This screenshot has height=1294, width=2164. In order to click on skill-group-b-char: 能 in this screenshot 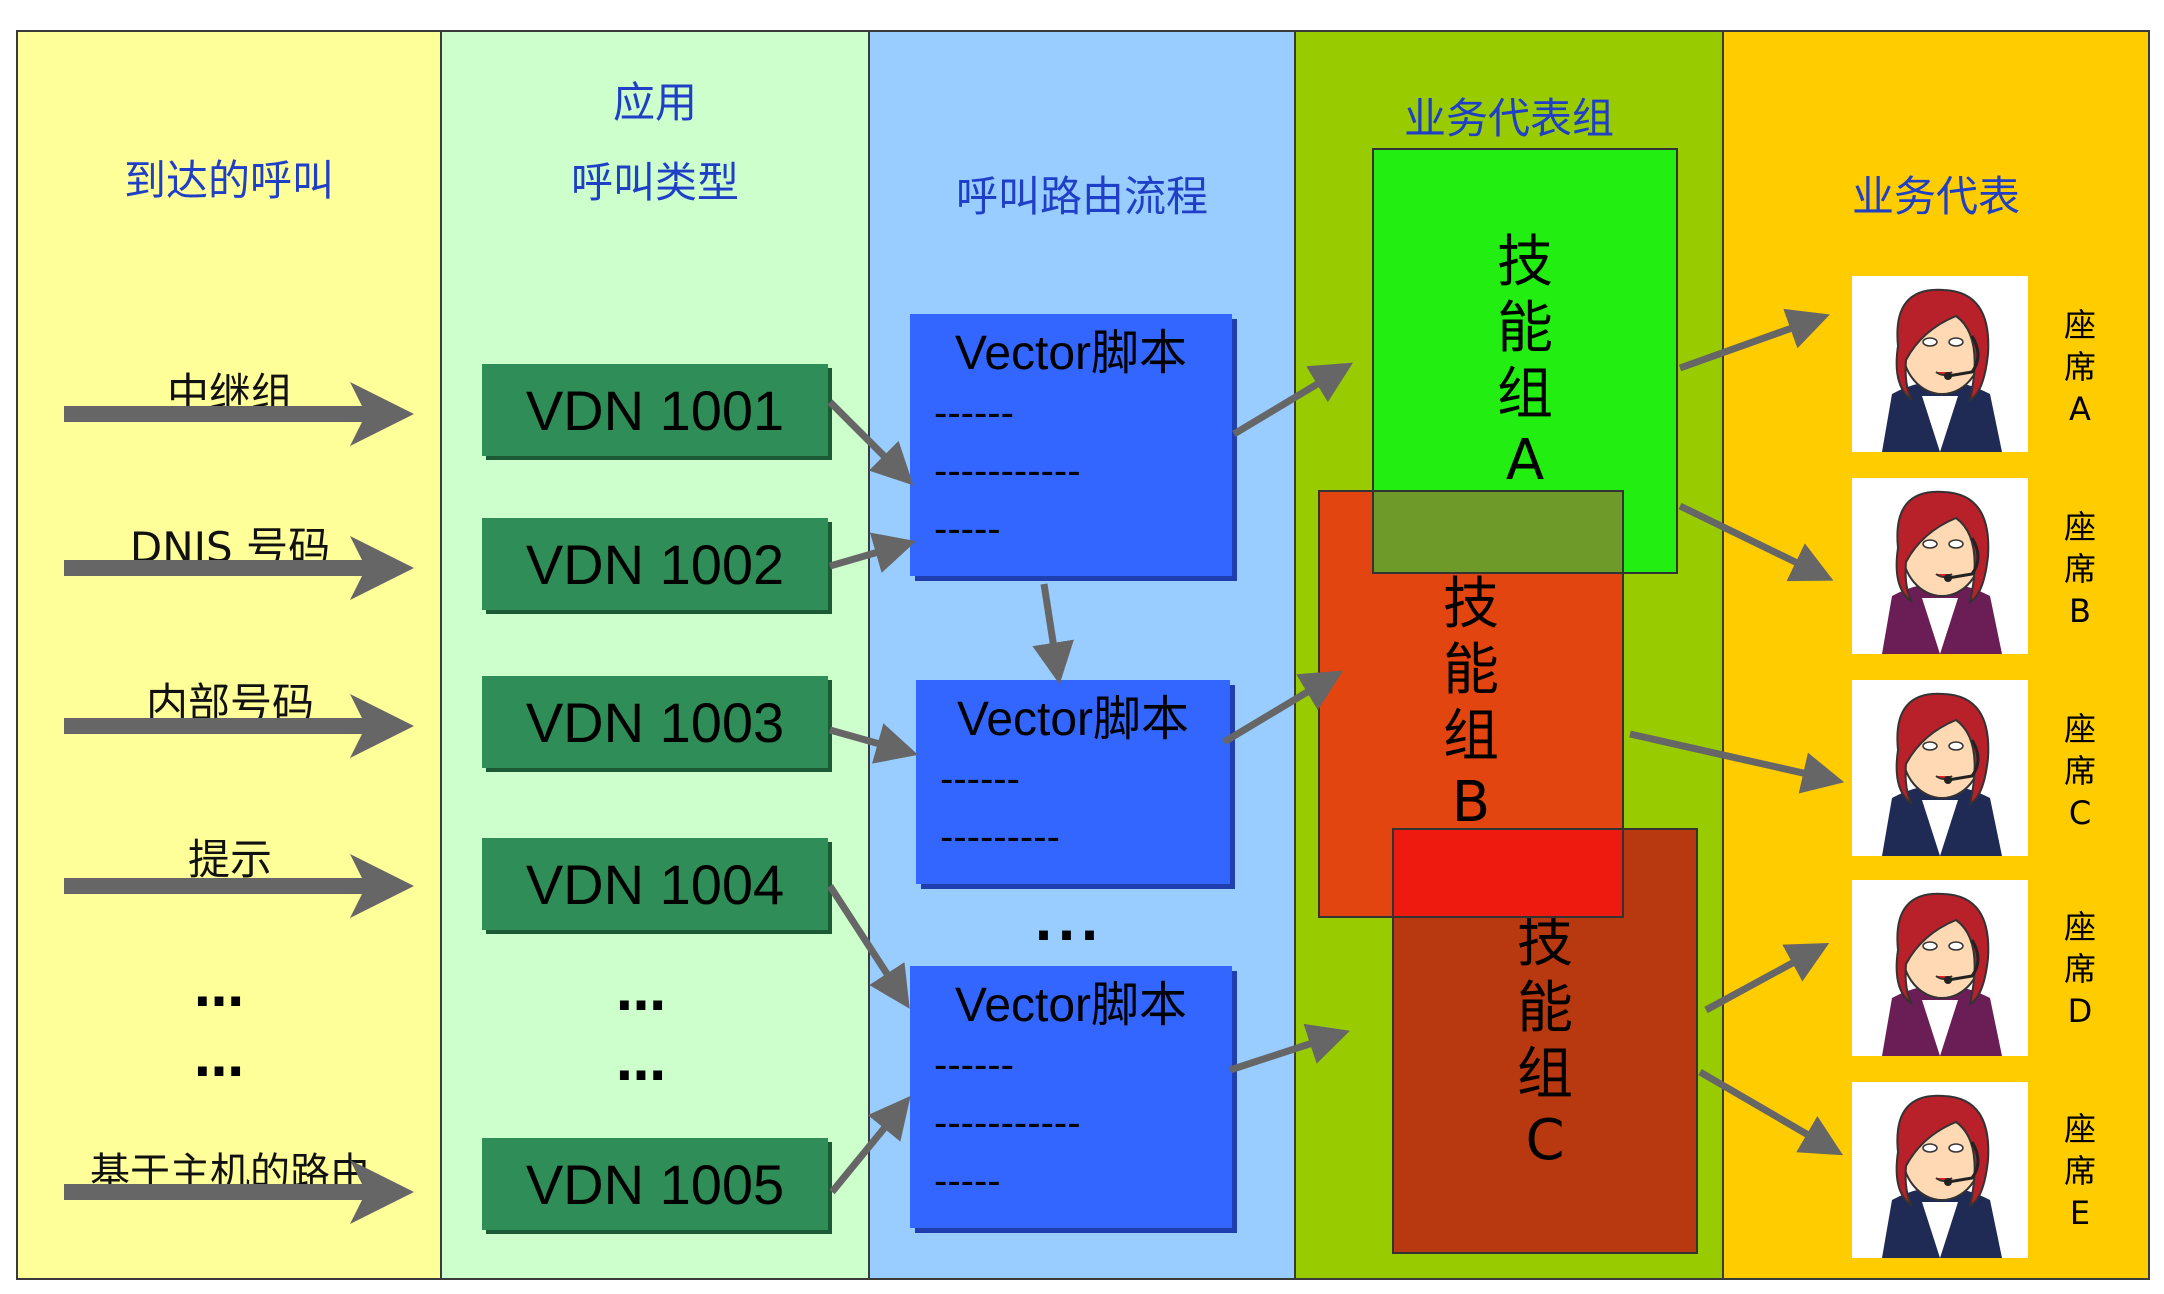, I will do `click(1471, 670)`.